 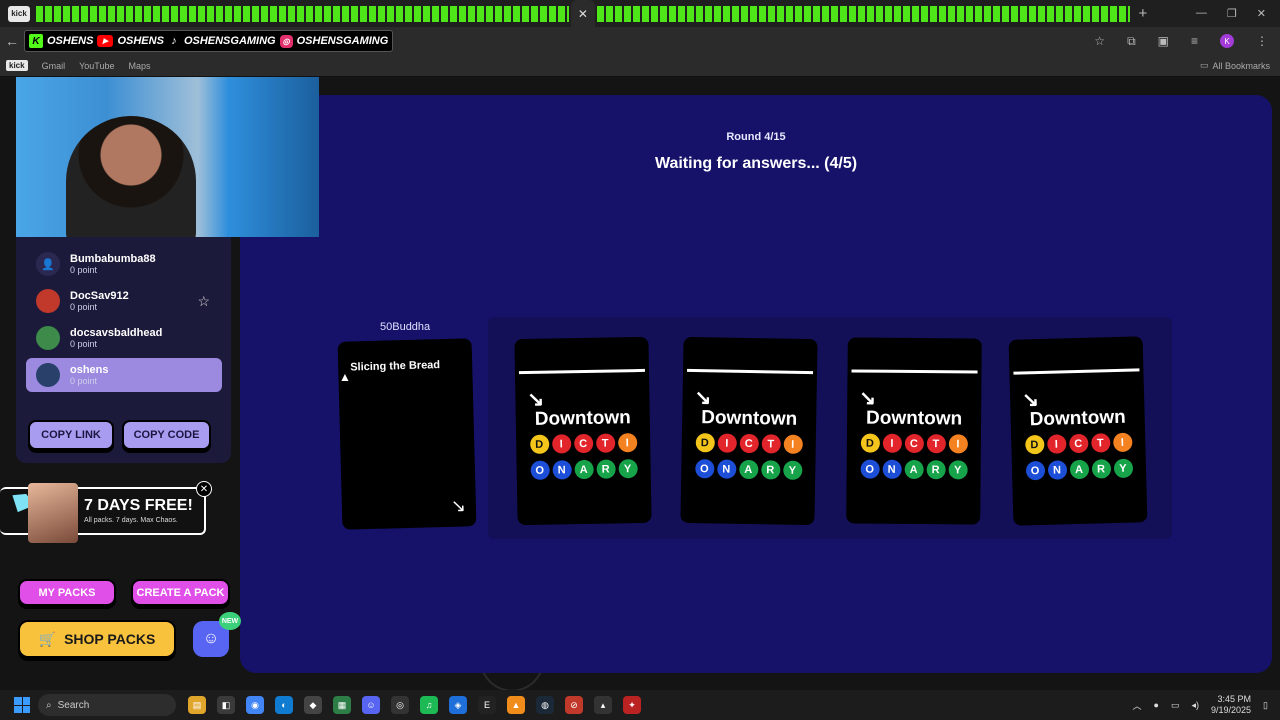 I want to click on new-tab-icon: +, so click(x=1143, y=13).